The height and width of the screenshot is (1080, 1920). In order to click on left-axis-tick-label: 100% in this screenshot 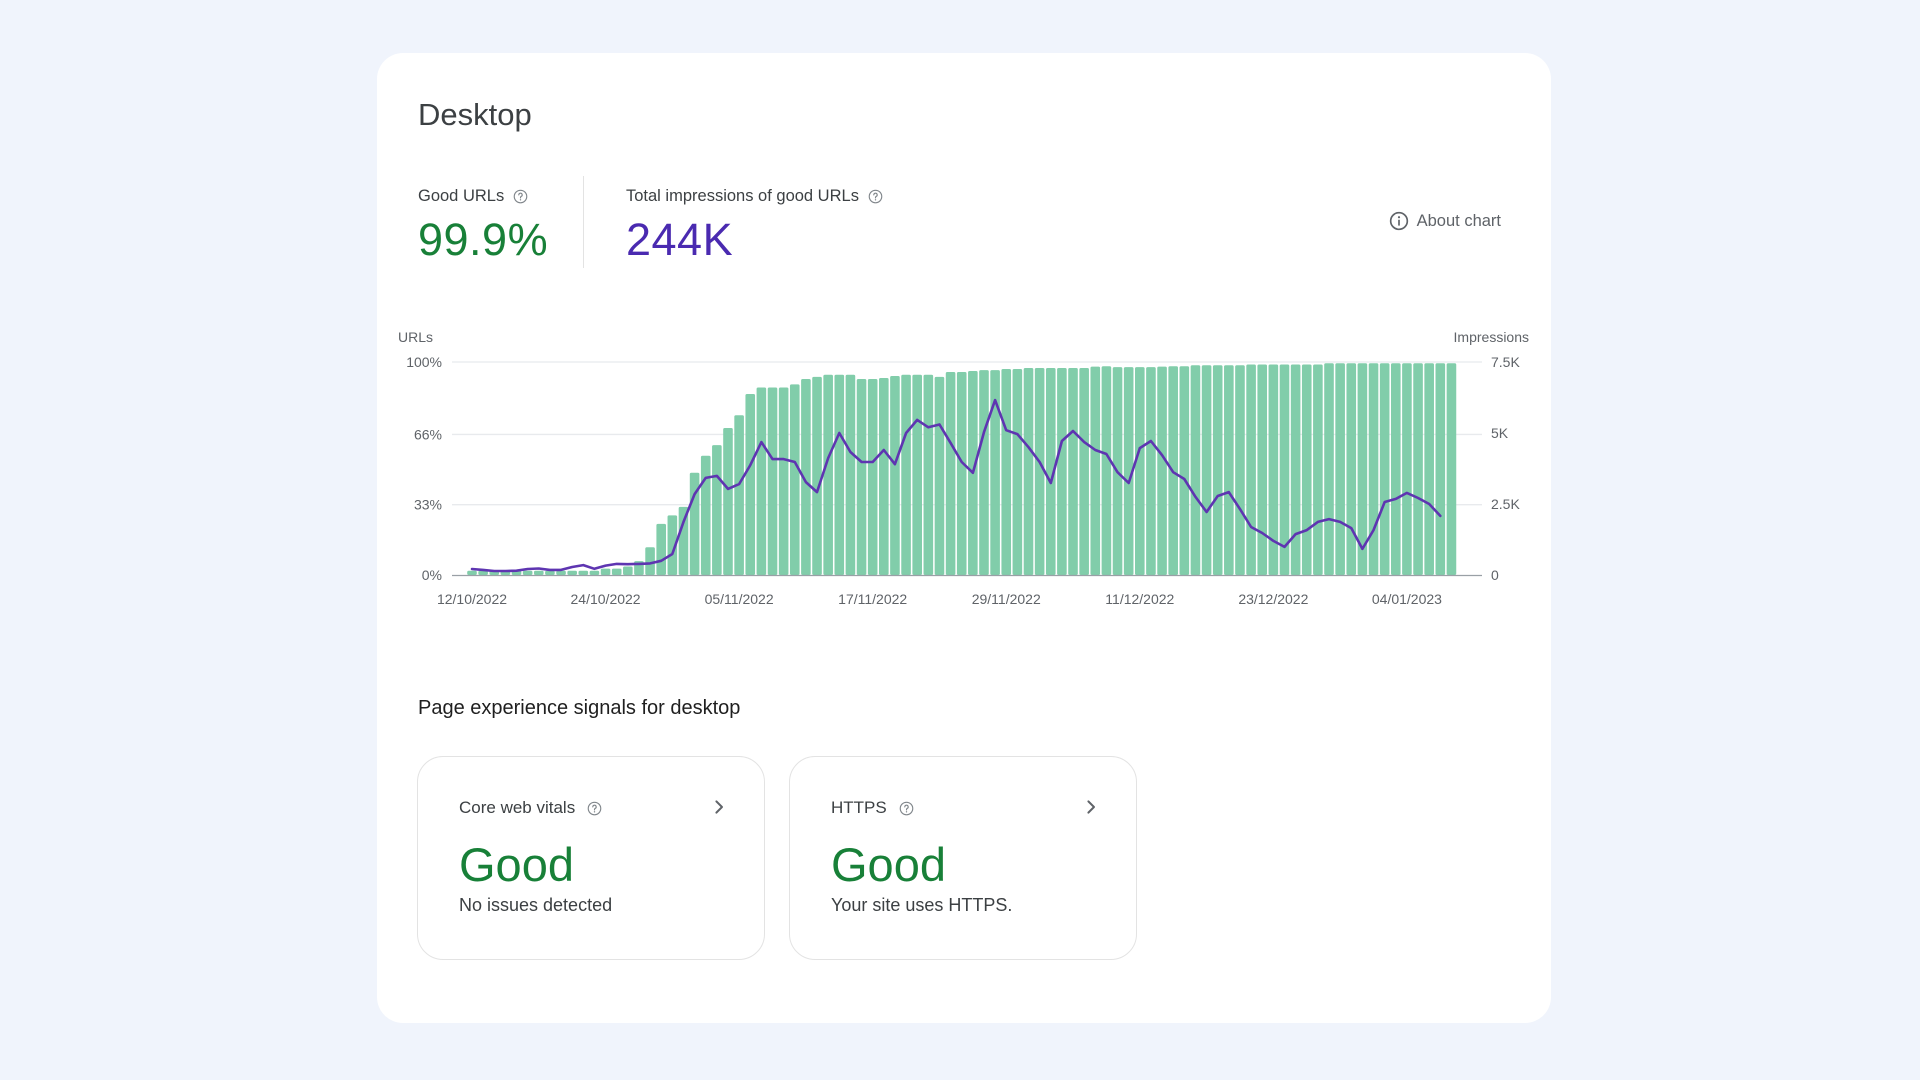, I will do `click(424, 362)`.